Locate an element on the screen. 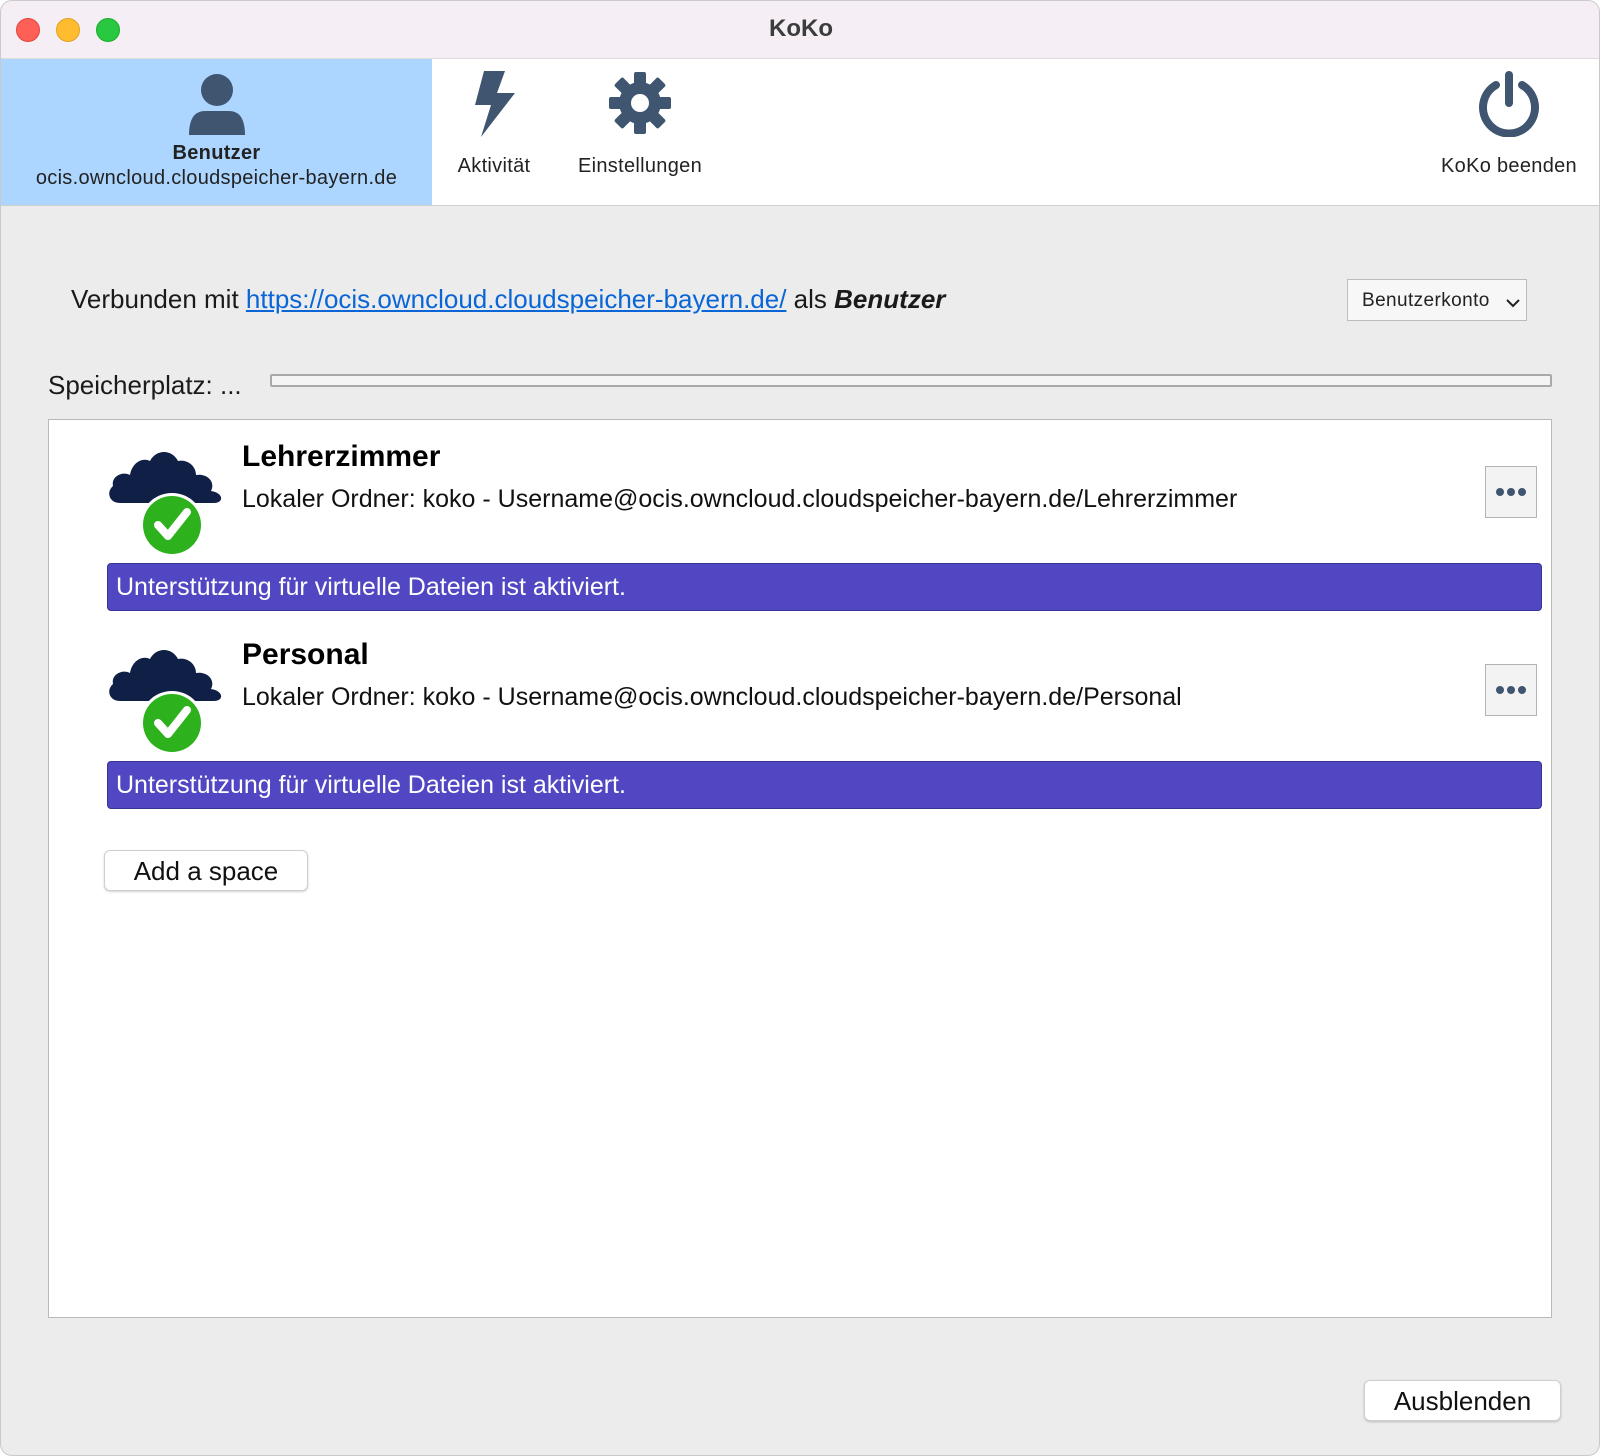 This screenshot has width=1600, height=1456. account-host: ocis.owncloud.cloudspeicher-bayern.de is located at coordinates (216, 178).